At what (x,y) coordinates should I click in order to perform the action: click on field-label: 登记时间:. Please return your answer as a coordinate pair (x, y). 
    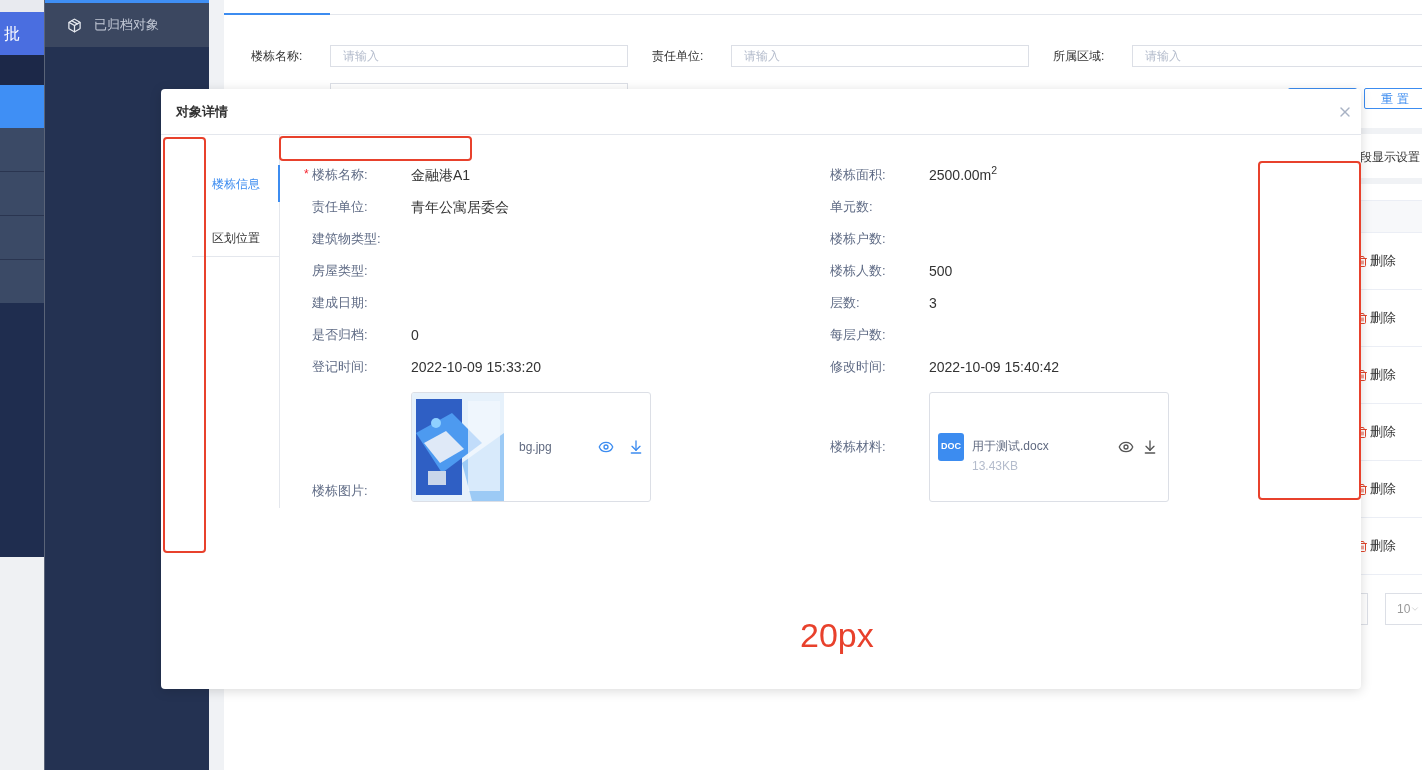
    Looking at the image, I should click on (340, 367).